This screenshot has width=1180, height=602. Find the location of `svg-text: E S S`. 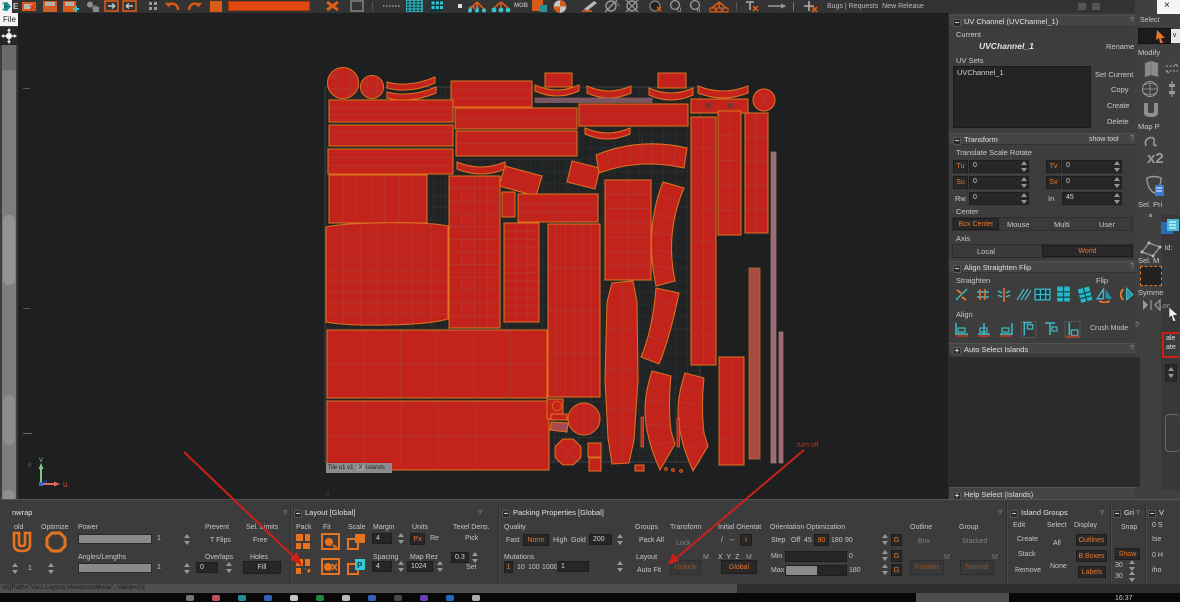

svg-text: E S S is located at coordinates (474, 7).